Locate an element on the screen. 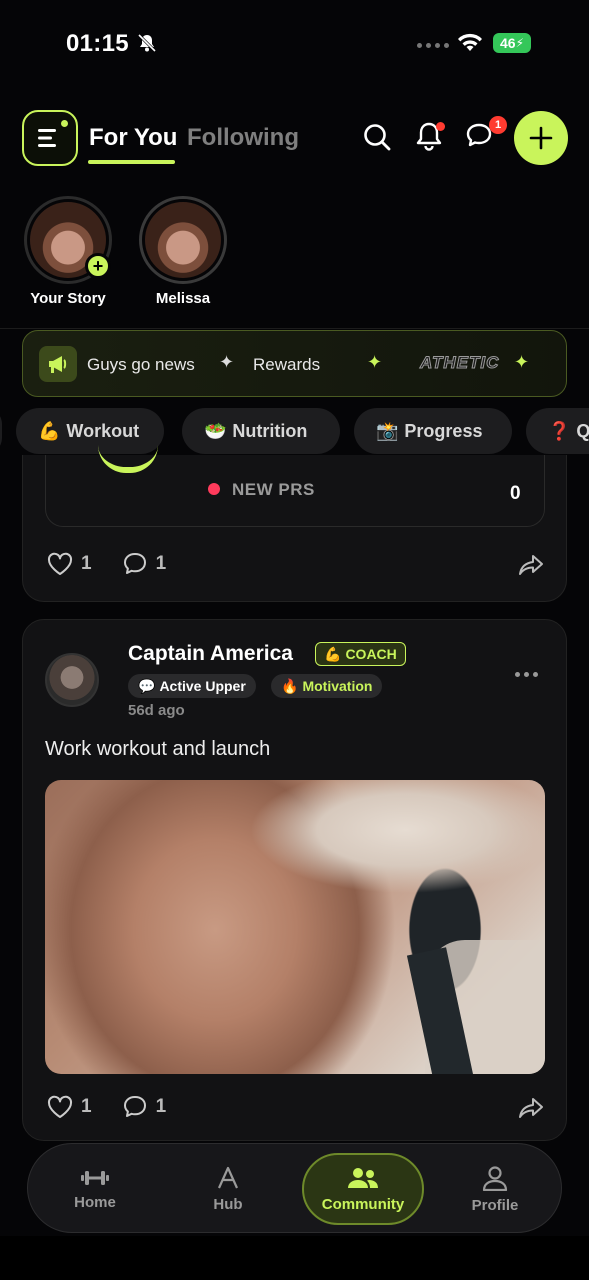  news-banner: Guys go news ✦ Rewards ✦ ATHETIC ✦ is located at coordinates (294, 363).